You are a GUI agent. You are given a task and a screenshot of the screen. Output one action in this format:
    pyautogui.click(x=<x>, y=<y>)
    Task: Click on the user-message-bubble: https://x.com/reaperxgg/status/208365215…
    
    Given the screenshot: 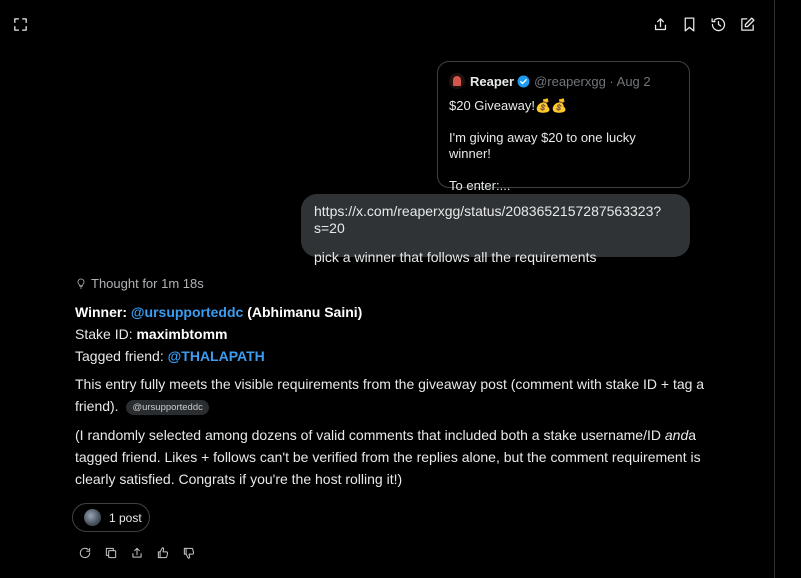 What is the action you would take?
    pyautogui.click(x=495, y=229)
    